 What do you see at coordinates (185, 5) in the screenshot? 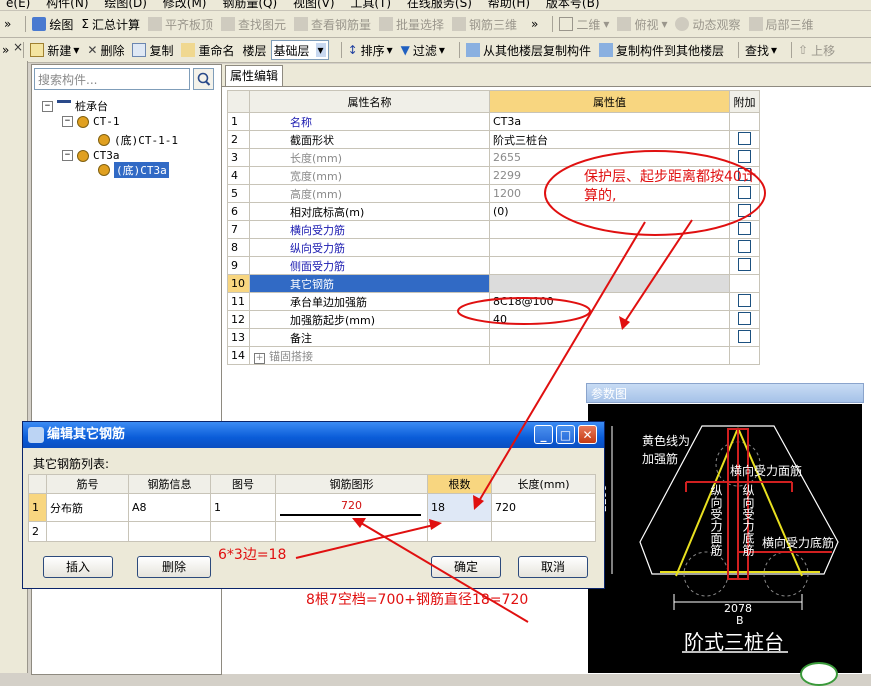
I see `menu-item: 修改(M)` at bounding box center [185, 5].